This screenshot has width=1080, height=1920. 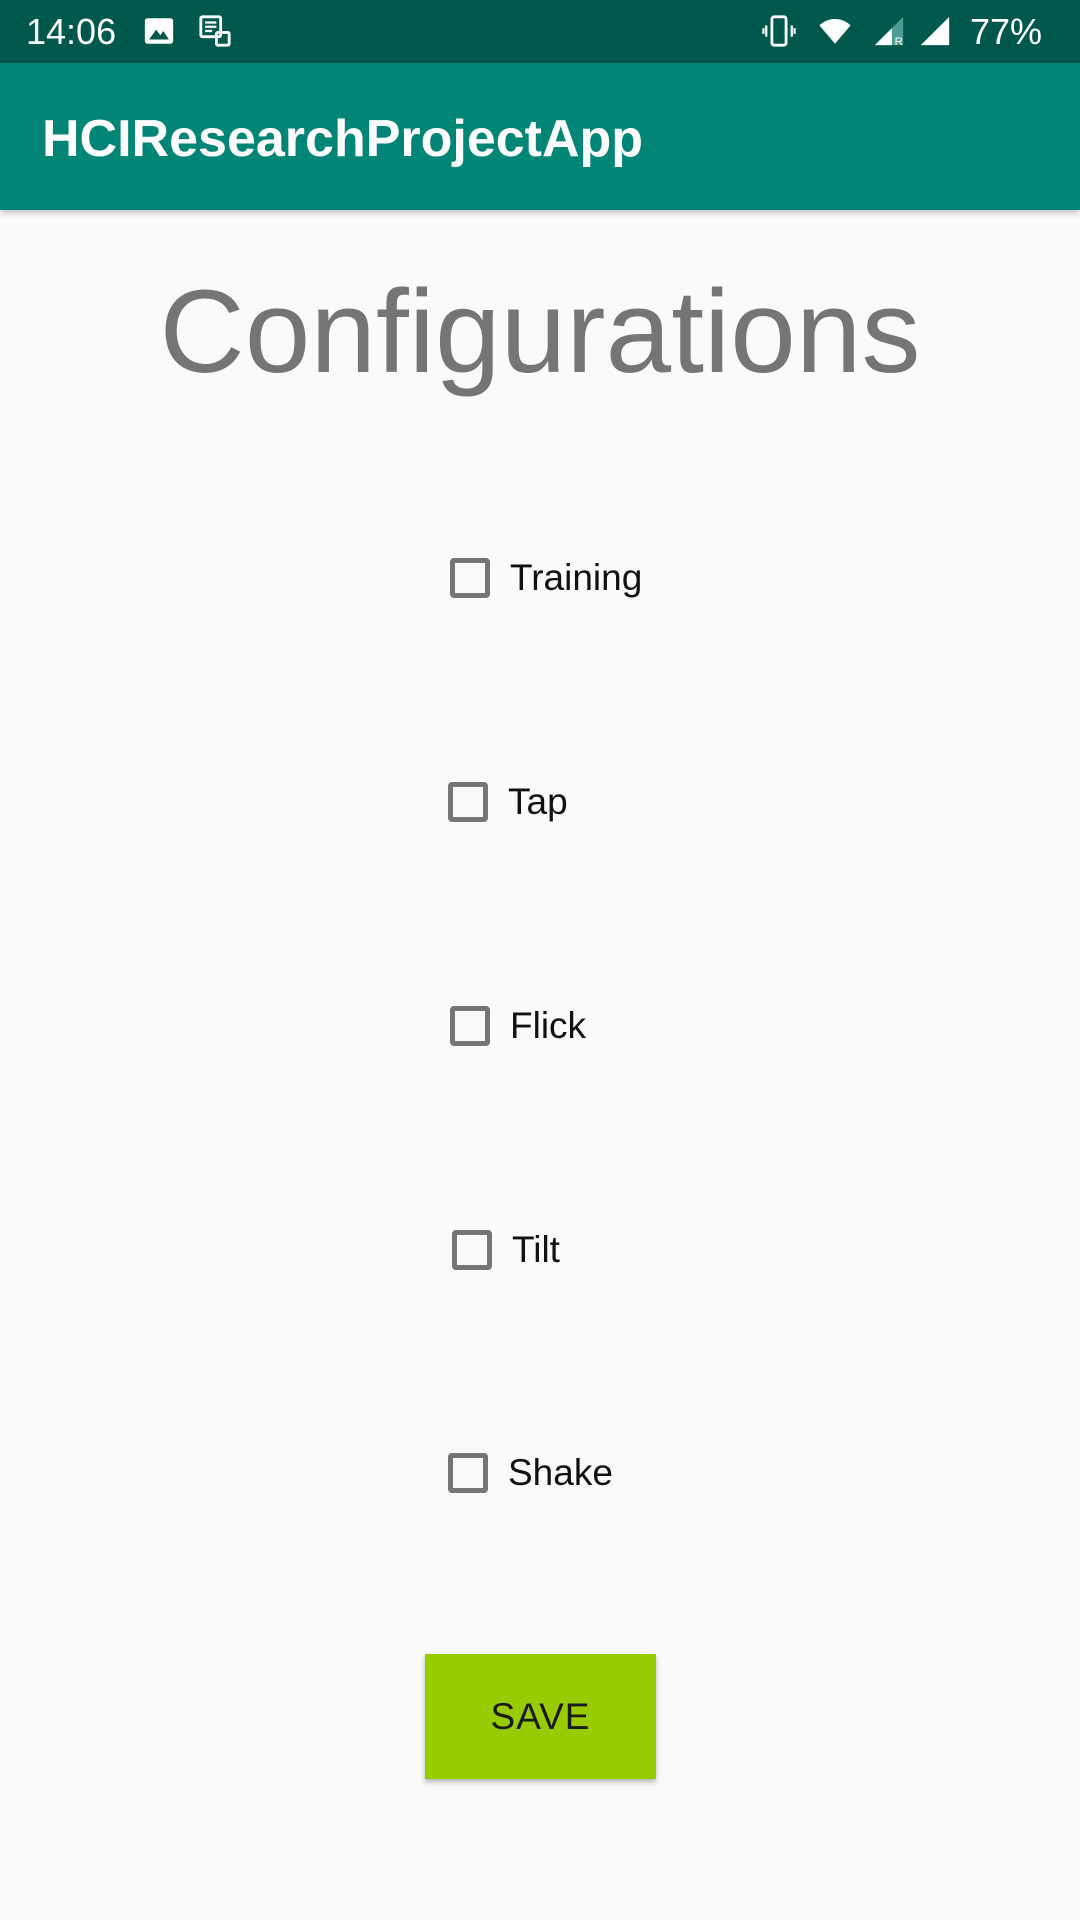 I want to click on checkbox-label: Training, so click(x=576, y=577).